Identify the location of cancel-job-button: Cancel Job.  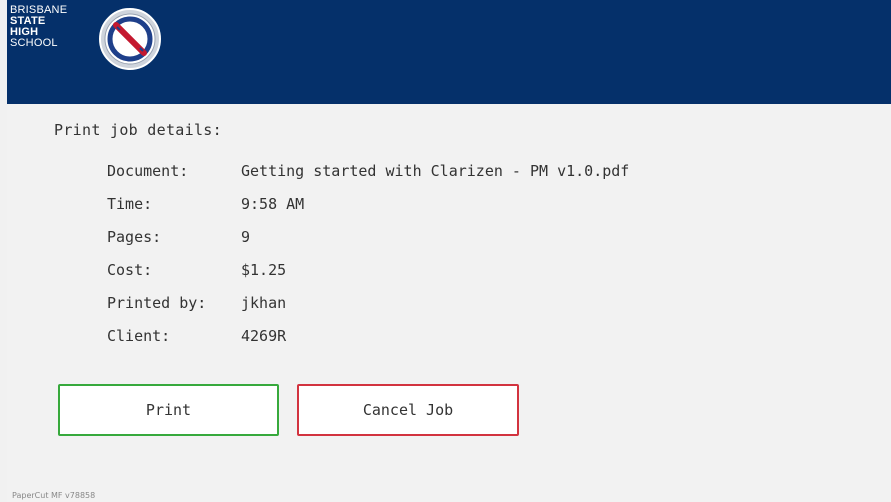
(408, 410).